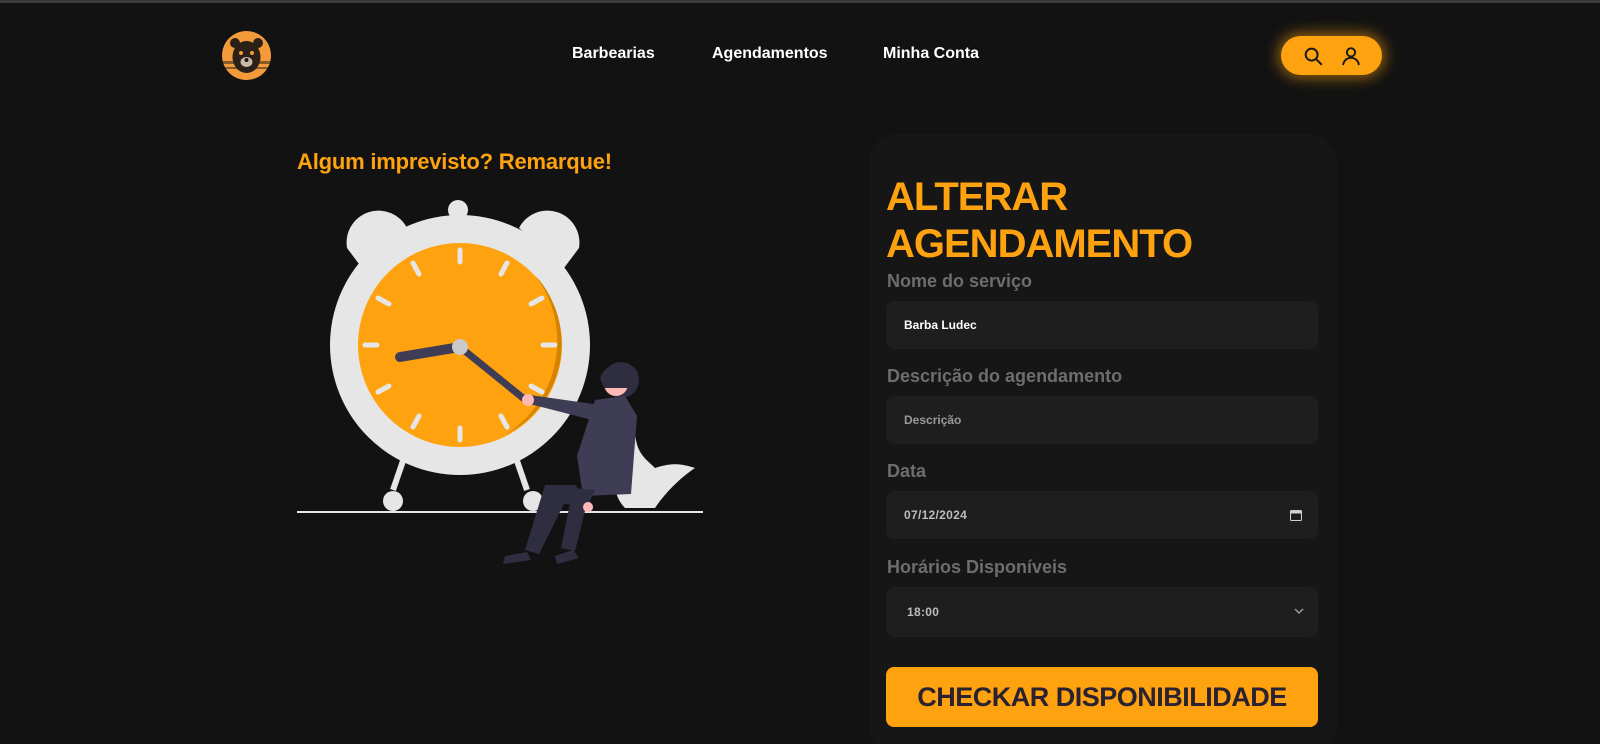  I want to click on header-actions, so click(1331, 55).